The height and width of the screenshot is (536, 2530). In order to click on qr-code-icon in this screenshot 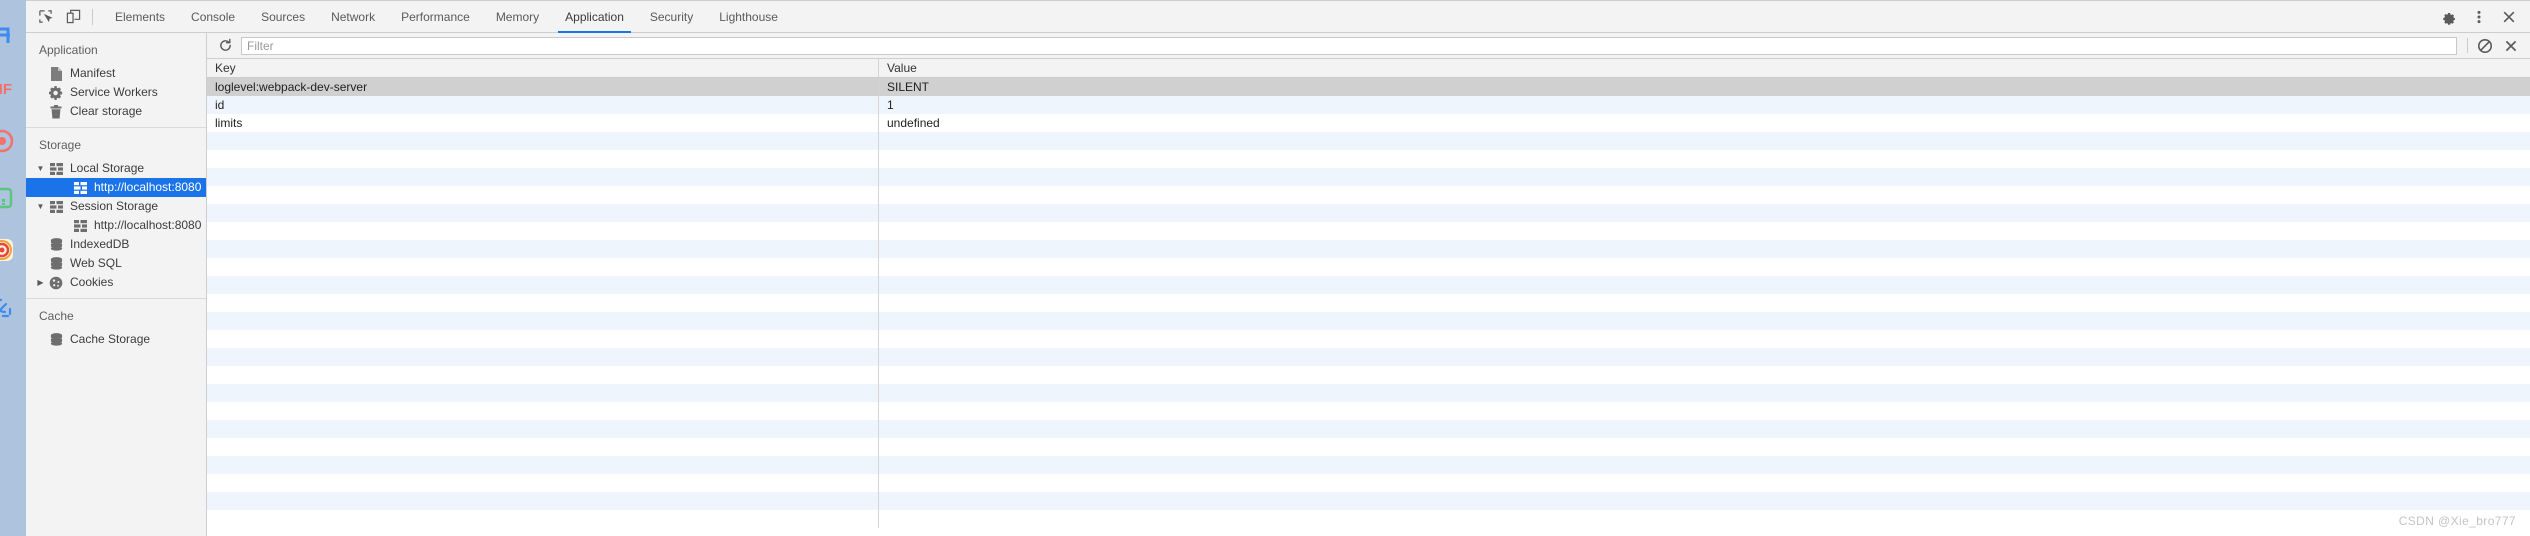, I will do `click(10, 198)`.